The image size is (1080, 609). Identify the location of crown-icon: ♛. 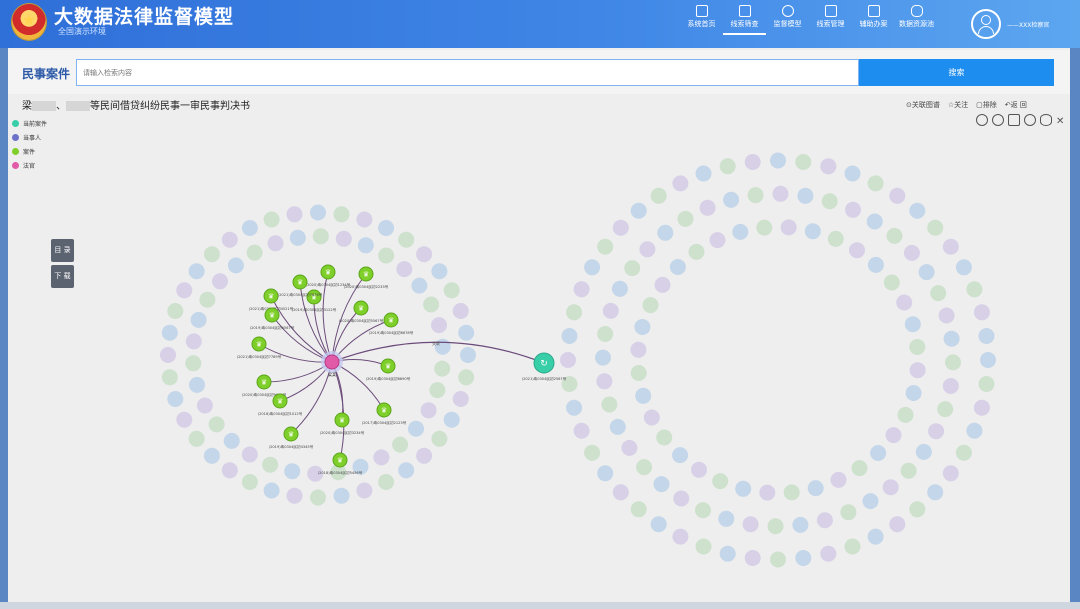
(264, 383).